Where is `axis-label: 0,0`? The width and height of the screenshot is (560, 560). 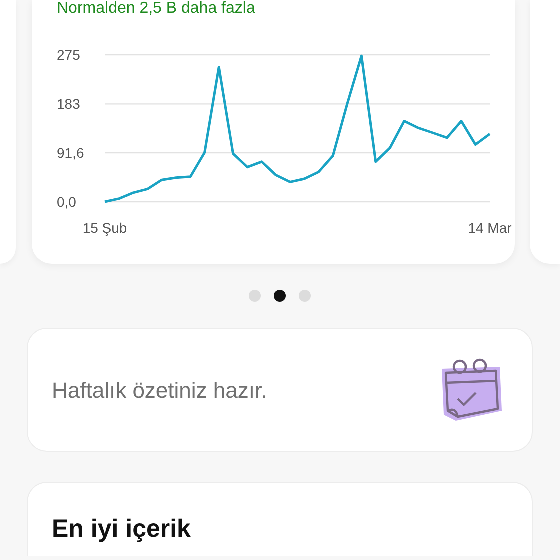 axis-label: 0,0 is located at coordinates (66, 202).